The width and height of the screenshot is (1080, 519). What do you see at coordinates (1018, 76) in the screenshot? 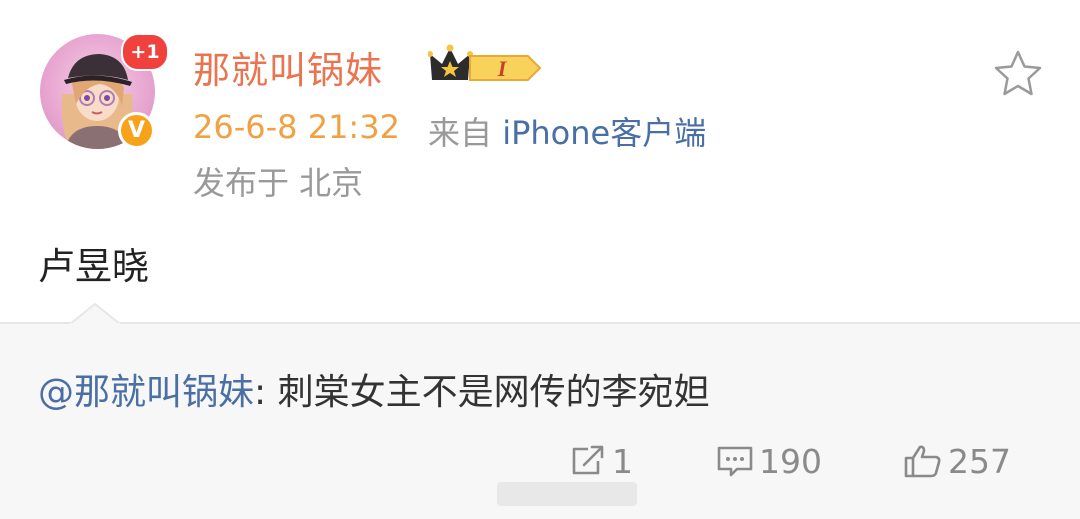
I see `favorite-star-icon` at bounding box center [1018, 76].